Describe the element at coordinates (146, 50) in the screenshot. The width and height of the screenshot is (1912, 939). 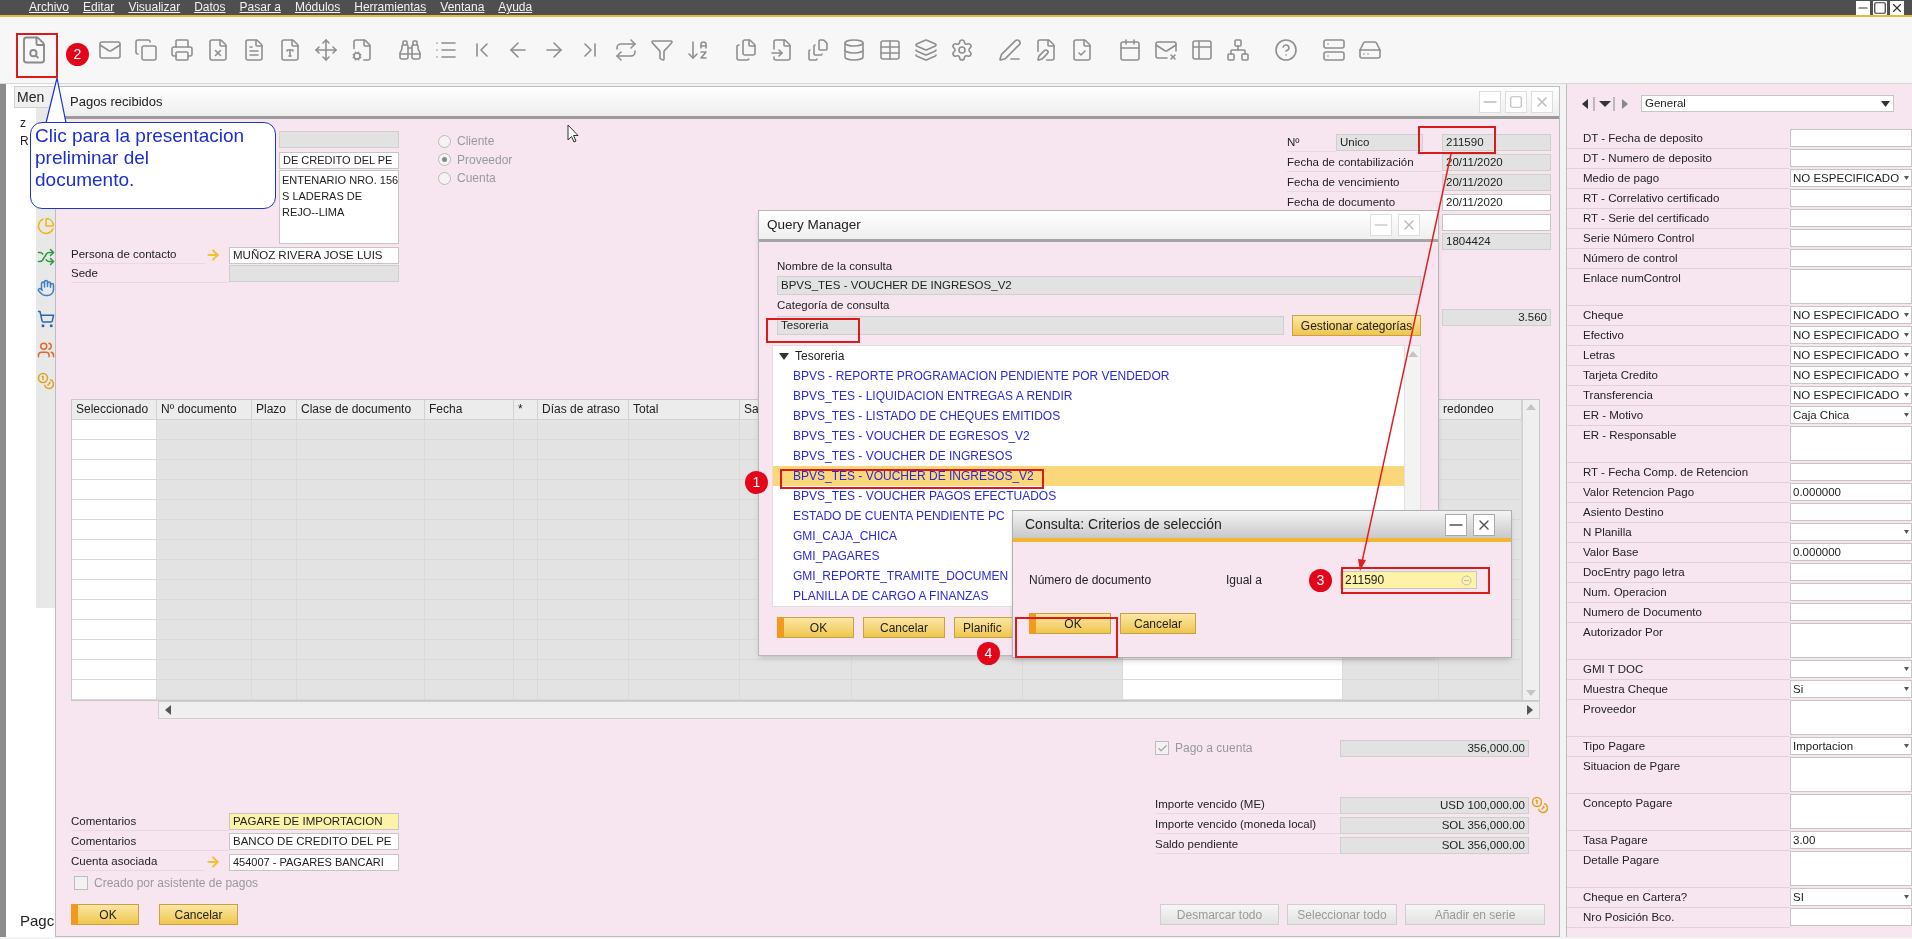
I see `copy-icon` at that location.